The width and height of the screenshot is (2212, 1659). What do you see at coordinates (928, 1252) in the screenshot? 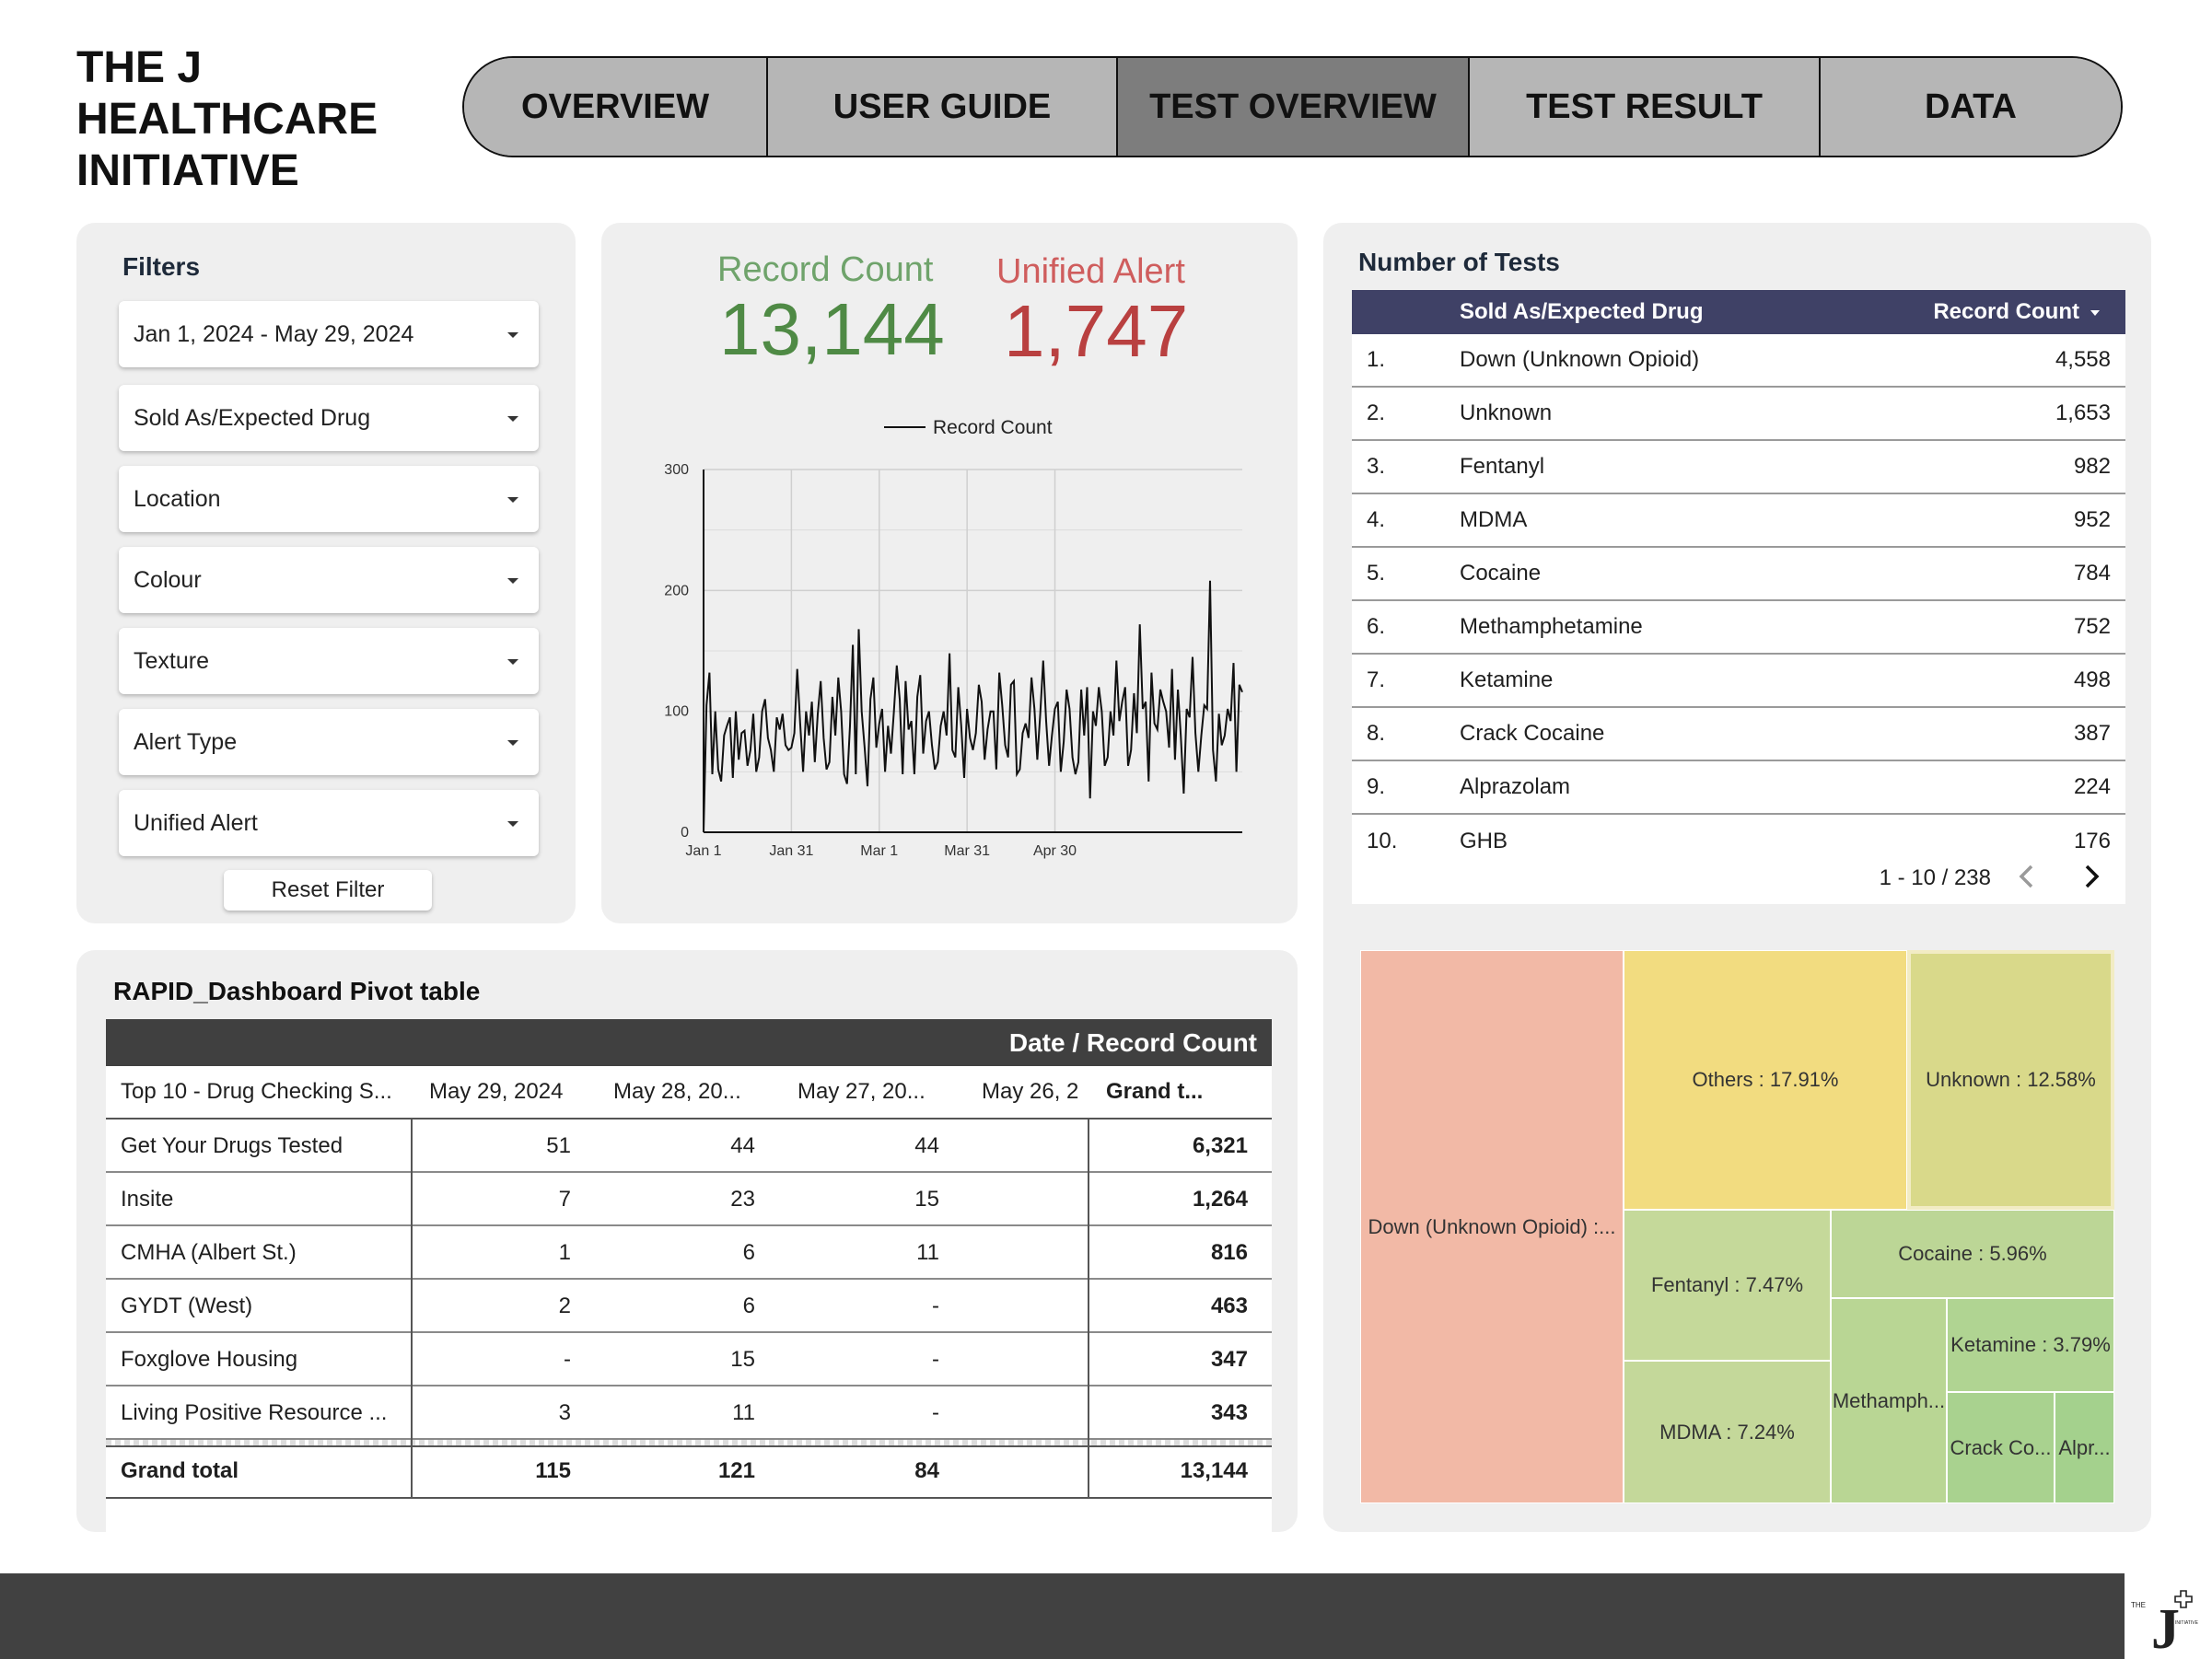
I see `pivot-cell-value: 11` at bounding box center [928, 1252].